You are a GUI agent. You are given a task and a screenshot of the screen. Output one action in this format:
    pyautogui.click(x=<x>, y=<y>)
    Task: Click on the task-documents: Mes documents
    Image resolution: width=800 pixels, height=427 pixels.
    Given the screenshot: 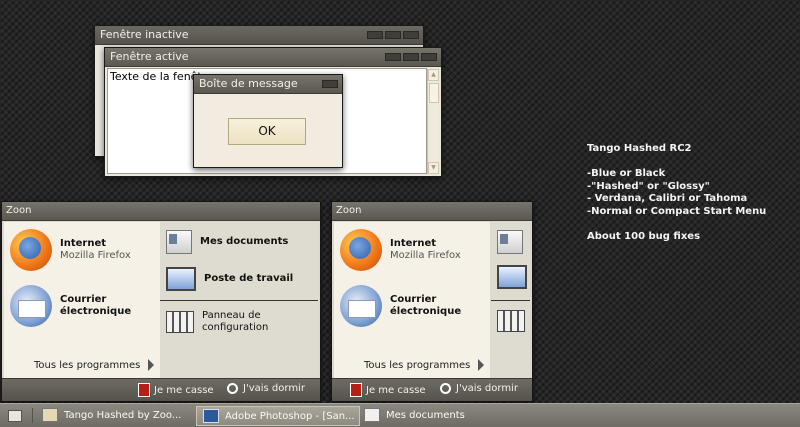 What is the action you would take?
    pyautogui.click(x=436, y=415)
    